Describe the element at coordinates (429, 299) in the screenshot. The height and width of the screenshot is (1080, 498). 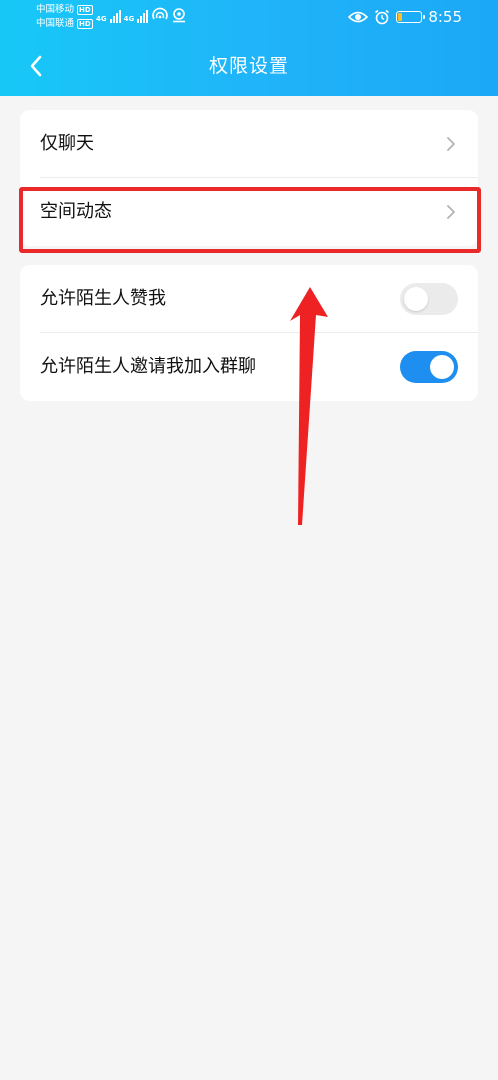
I see `stranger-like-toggle` at that location.